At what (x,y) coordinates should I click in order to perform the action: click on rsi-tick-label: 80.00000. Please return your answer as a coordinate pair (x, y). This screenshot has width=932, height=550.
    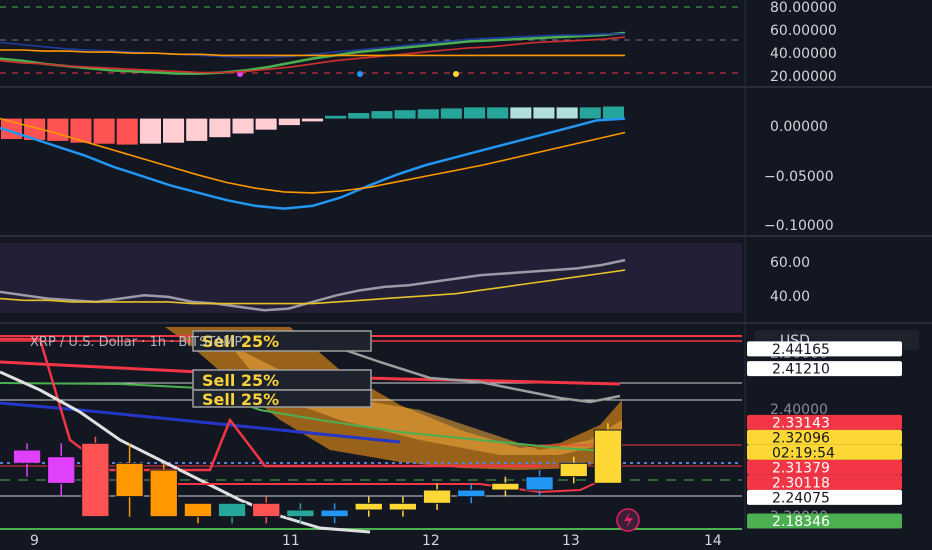
    Looking at the image, I should click on (803, 8).